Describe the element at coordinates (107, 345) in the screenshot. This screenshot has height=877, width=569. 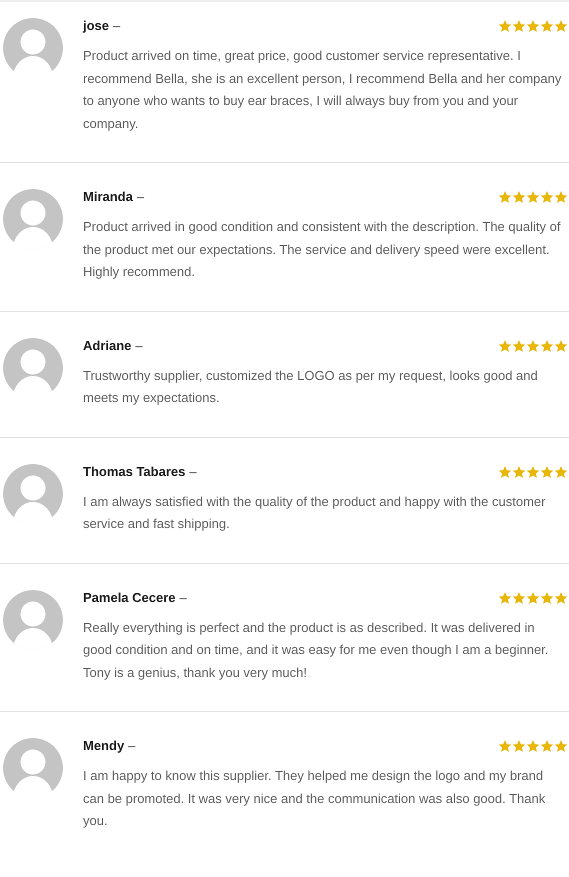
I see `reviewer-name: Adriane` at that location.